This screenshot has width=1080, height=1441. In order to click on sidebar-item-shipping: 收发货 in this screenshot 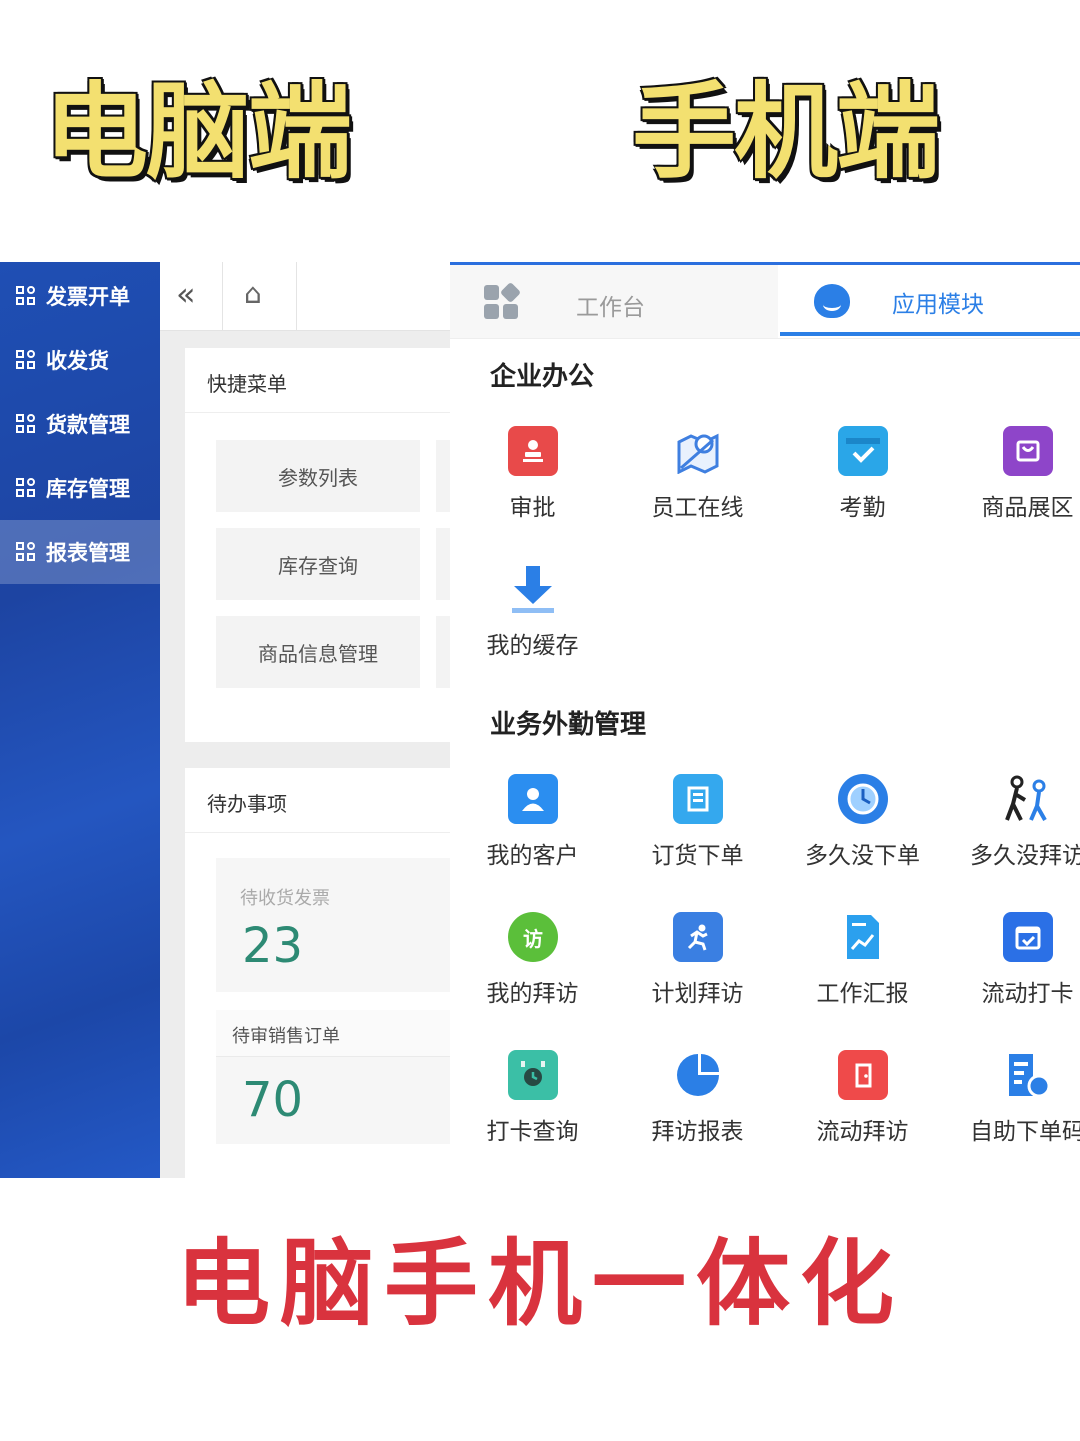, I will do `click(80, 360)`.